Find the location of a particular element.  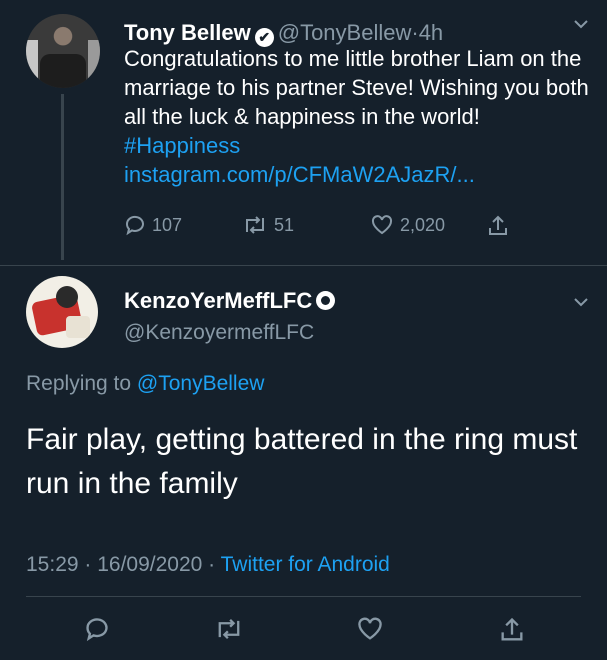

hashtag-link: #Happiness is located at coordinates (182, 145).